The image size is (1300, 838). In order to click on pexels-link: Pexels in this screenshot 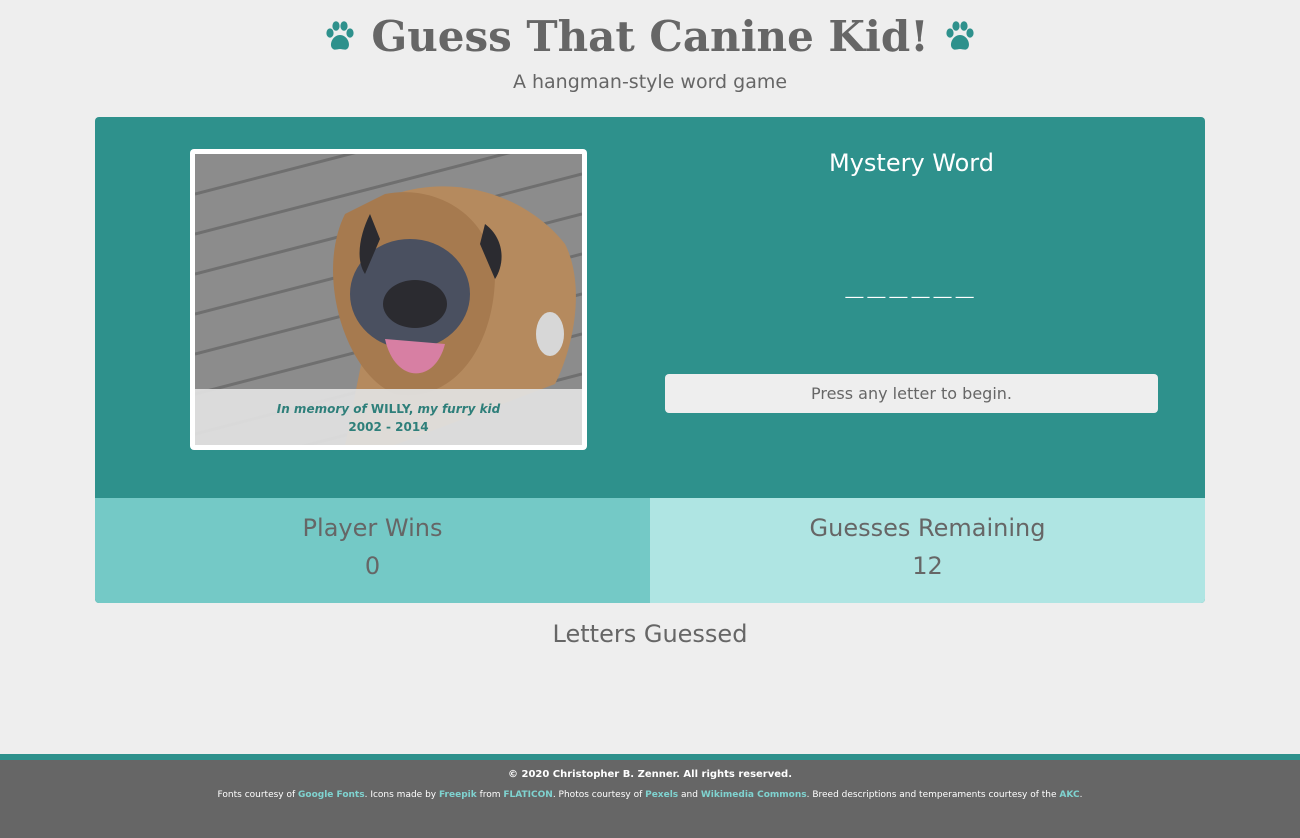, I will do `click(661, 795)`.